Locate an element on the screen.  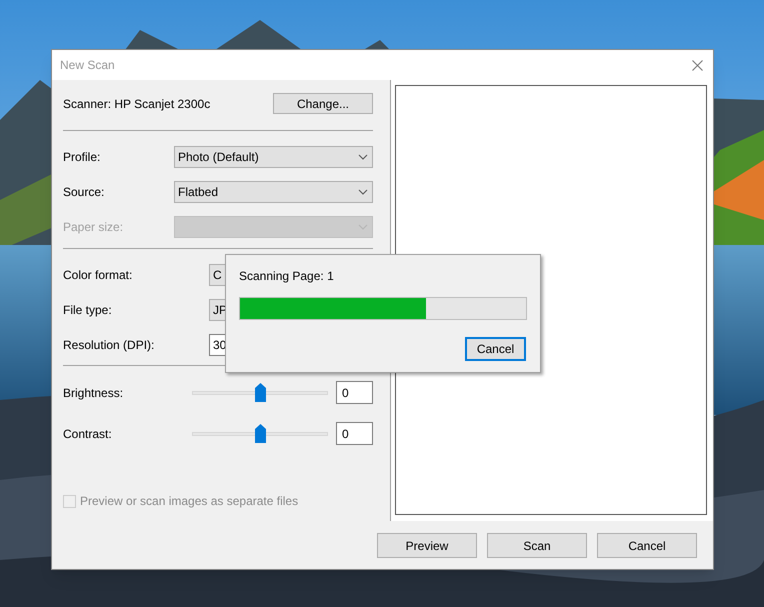
slider-label: Contrast: is located at coordinates (88, 434).